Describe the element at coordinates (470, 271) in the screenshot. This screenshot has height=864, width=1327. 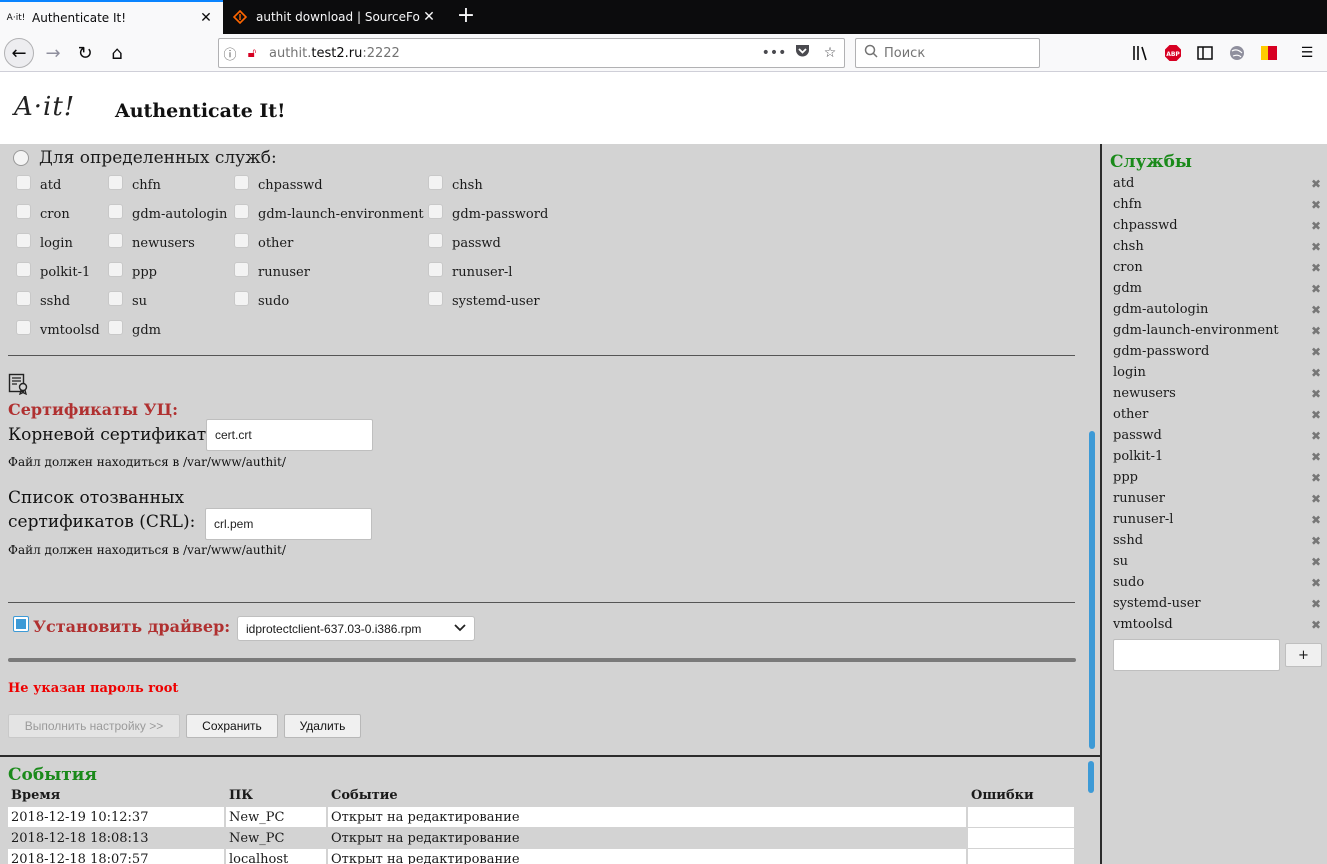
I see `service-checkbox-runuser-l: runuser-l` at that location.